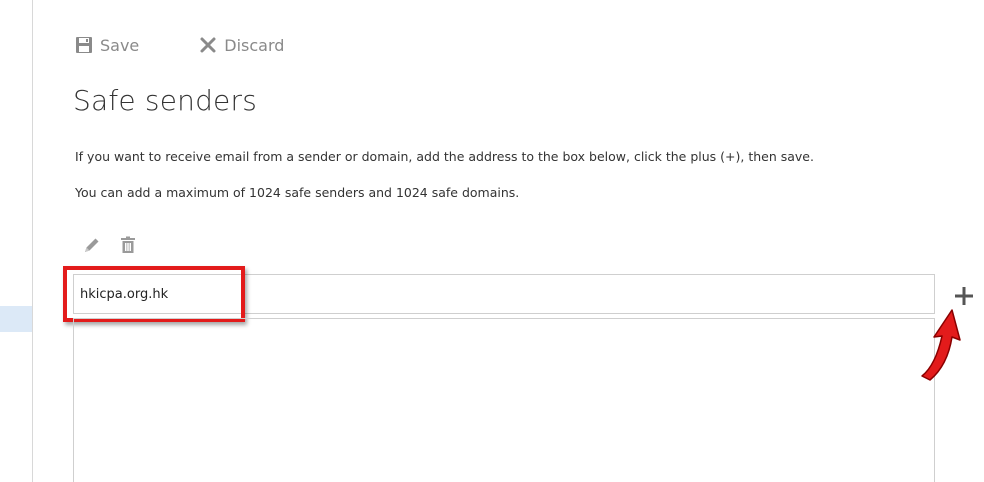  I want to click on x-icon, so click(208, 45).